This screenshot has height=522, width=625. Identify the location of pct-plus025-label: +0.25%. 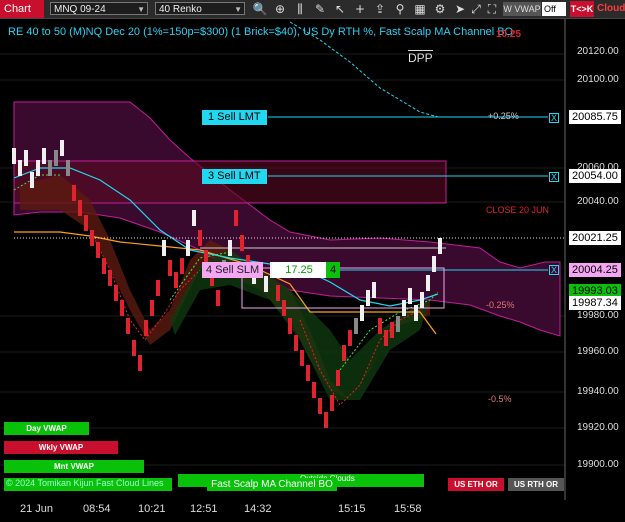
(503, 116).